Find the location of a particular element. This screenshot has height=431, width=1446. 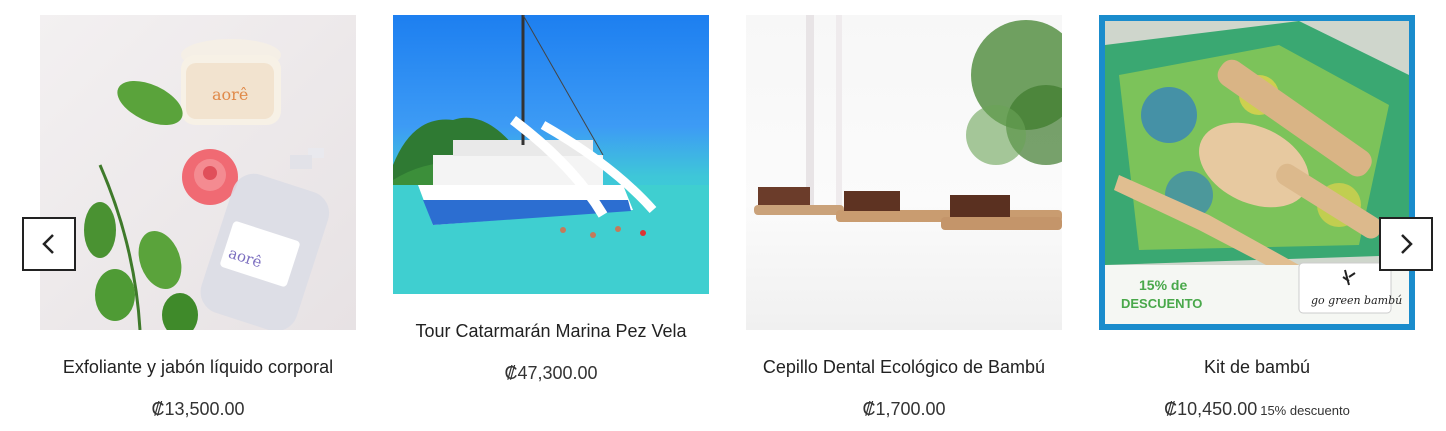

product-price: ₡47,300.00 is located at coordinates (551, 373).